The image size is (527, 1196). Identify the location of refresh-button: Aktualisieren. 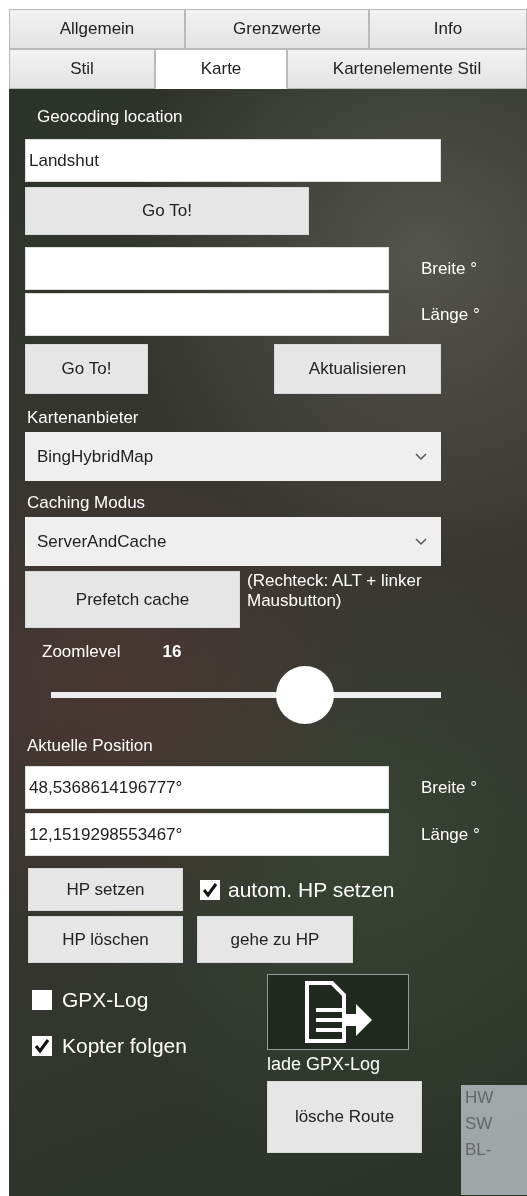
(357, 369).